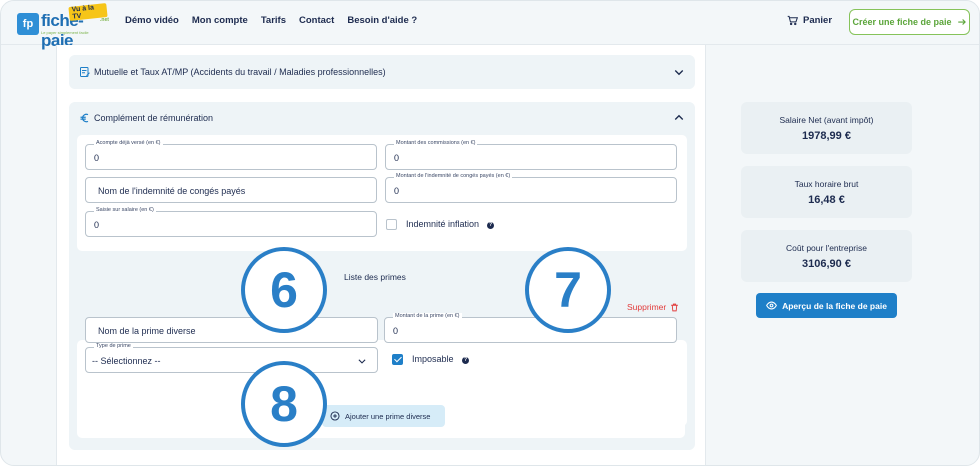  I want to click on chevron-up-icon, so click(679, 118).